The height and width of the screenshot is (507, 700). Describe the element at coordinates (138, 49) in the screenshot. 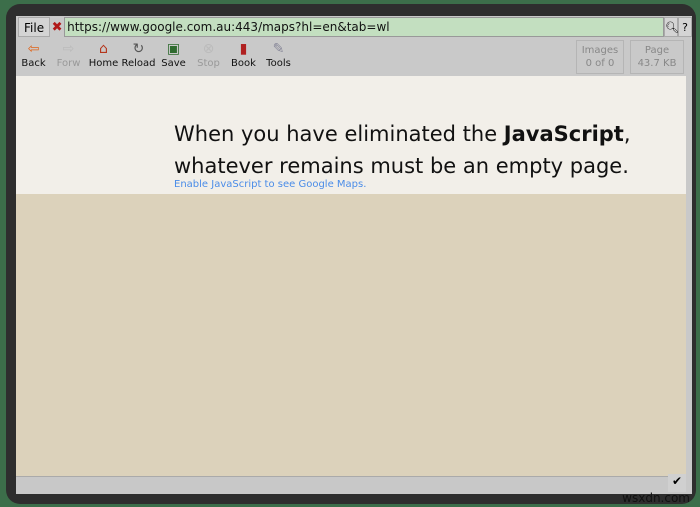

I see `reload-icon: ↻` at that location.